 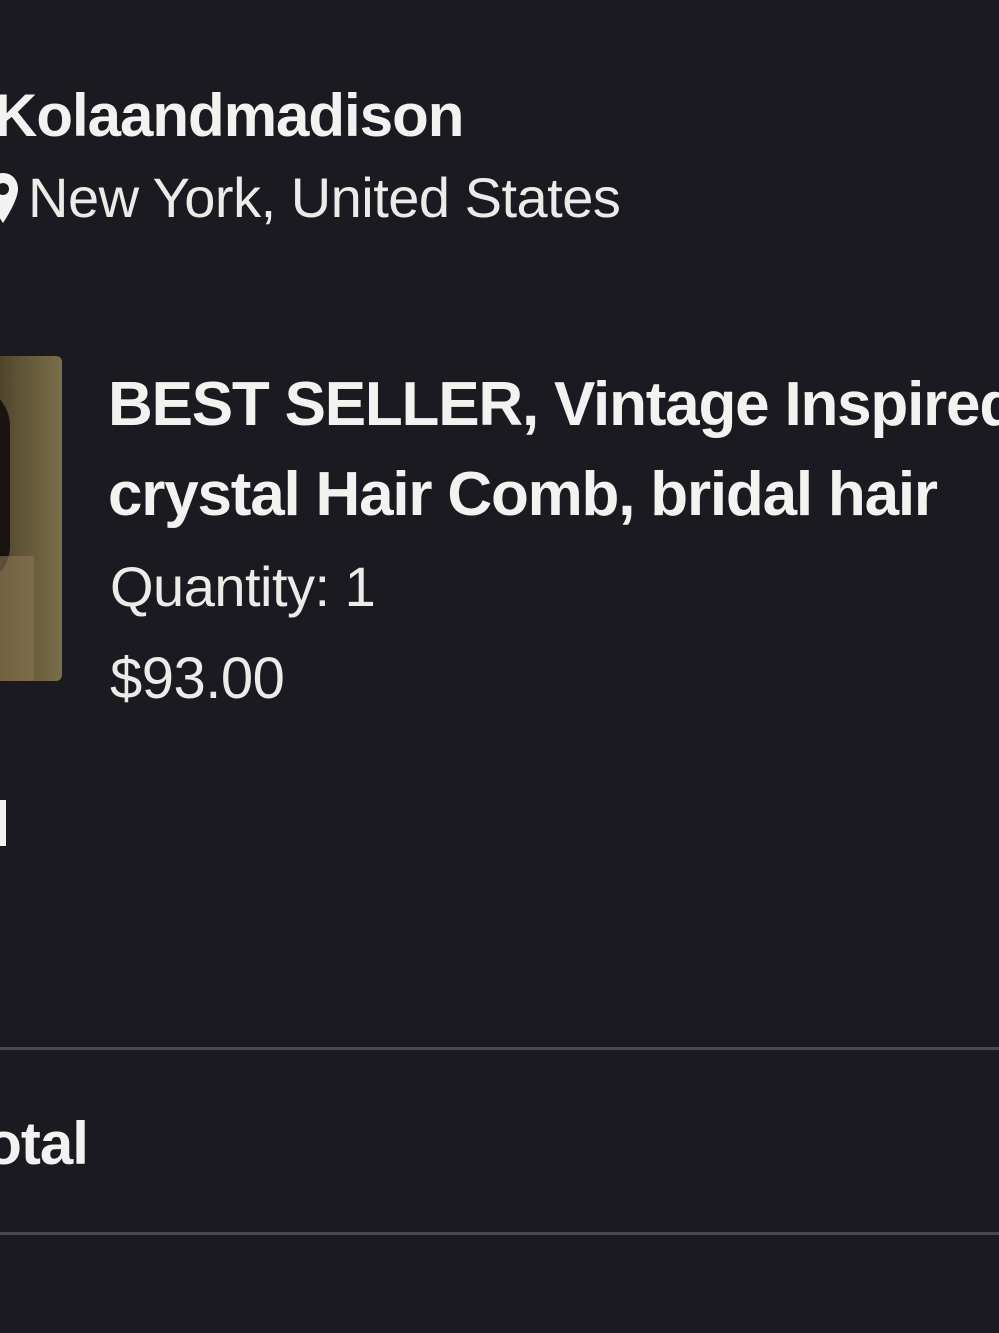 What do you see at coordinates (499, 1233) in the screenshot?
I see `summary-divider-bottom` at bounding box center [499, 1233].